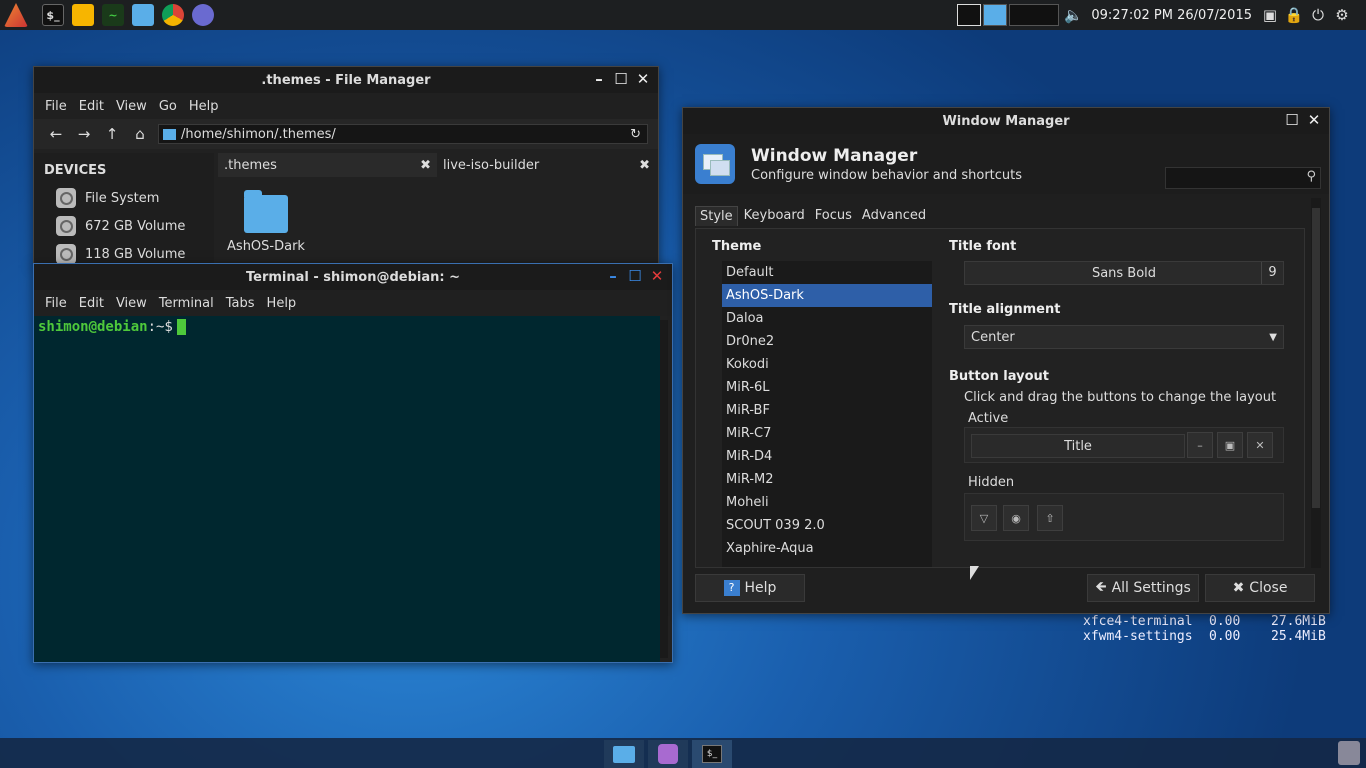 This screenshot has height=768, width=1366. I want to click on theme-item: SCOUT 039 2.0, so click(827, 525).